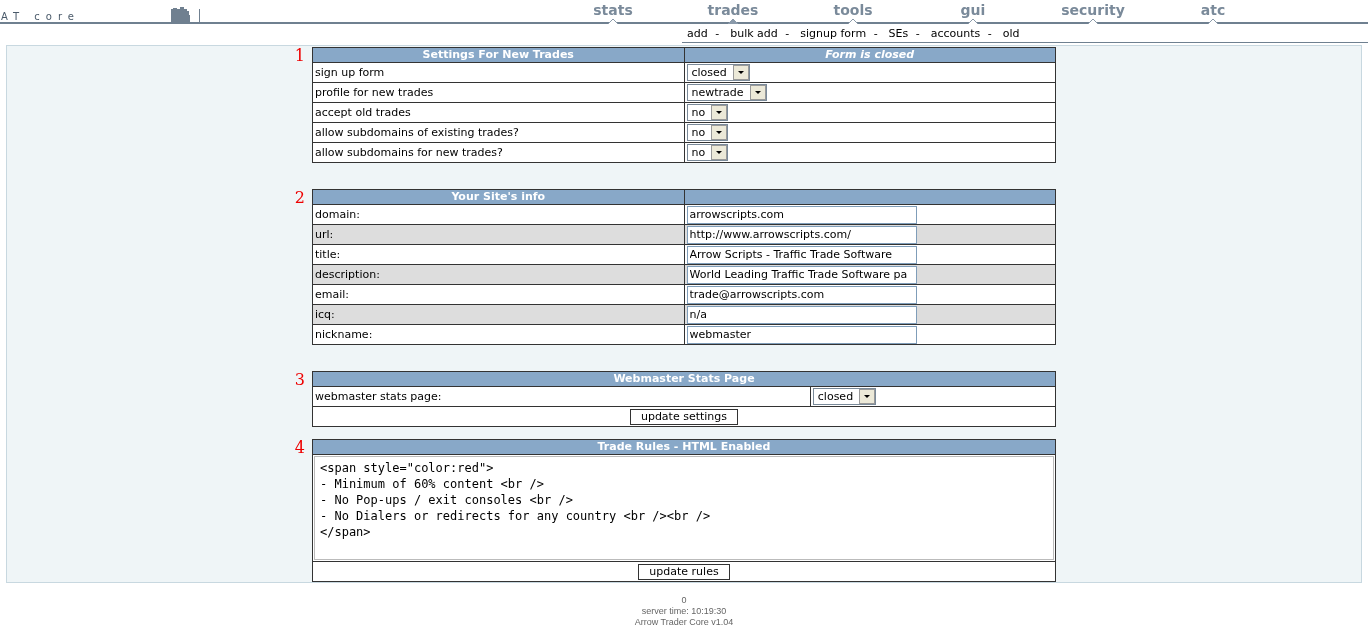 The height and width of the screenshot is (631, 1368). Describe the element at coordinates (1011, 33) in the screenshot. I see `subnav-link: old` at that location.